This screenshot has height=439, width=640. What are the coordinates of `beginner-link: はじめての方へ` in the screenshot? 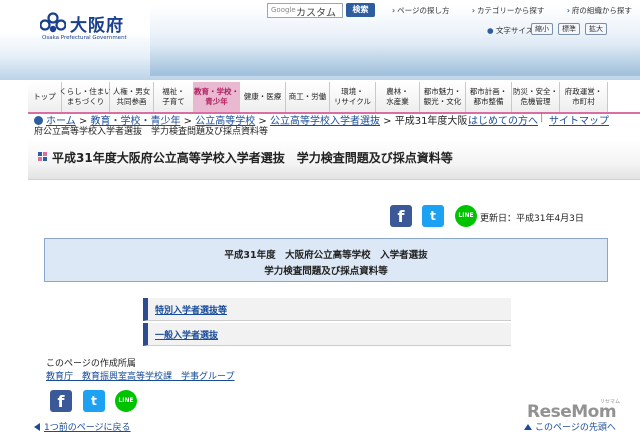 It's located at (503, 119).